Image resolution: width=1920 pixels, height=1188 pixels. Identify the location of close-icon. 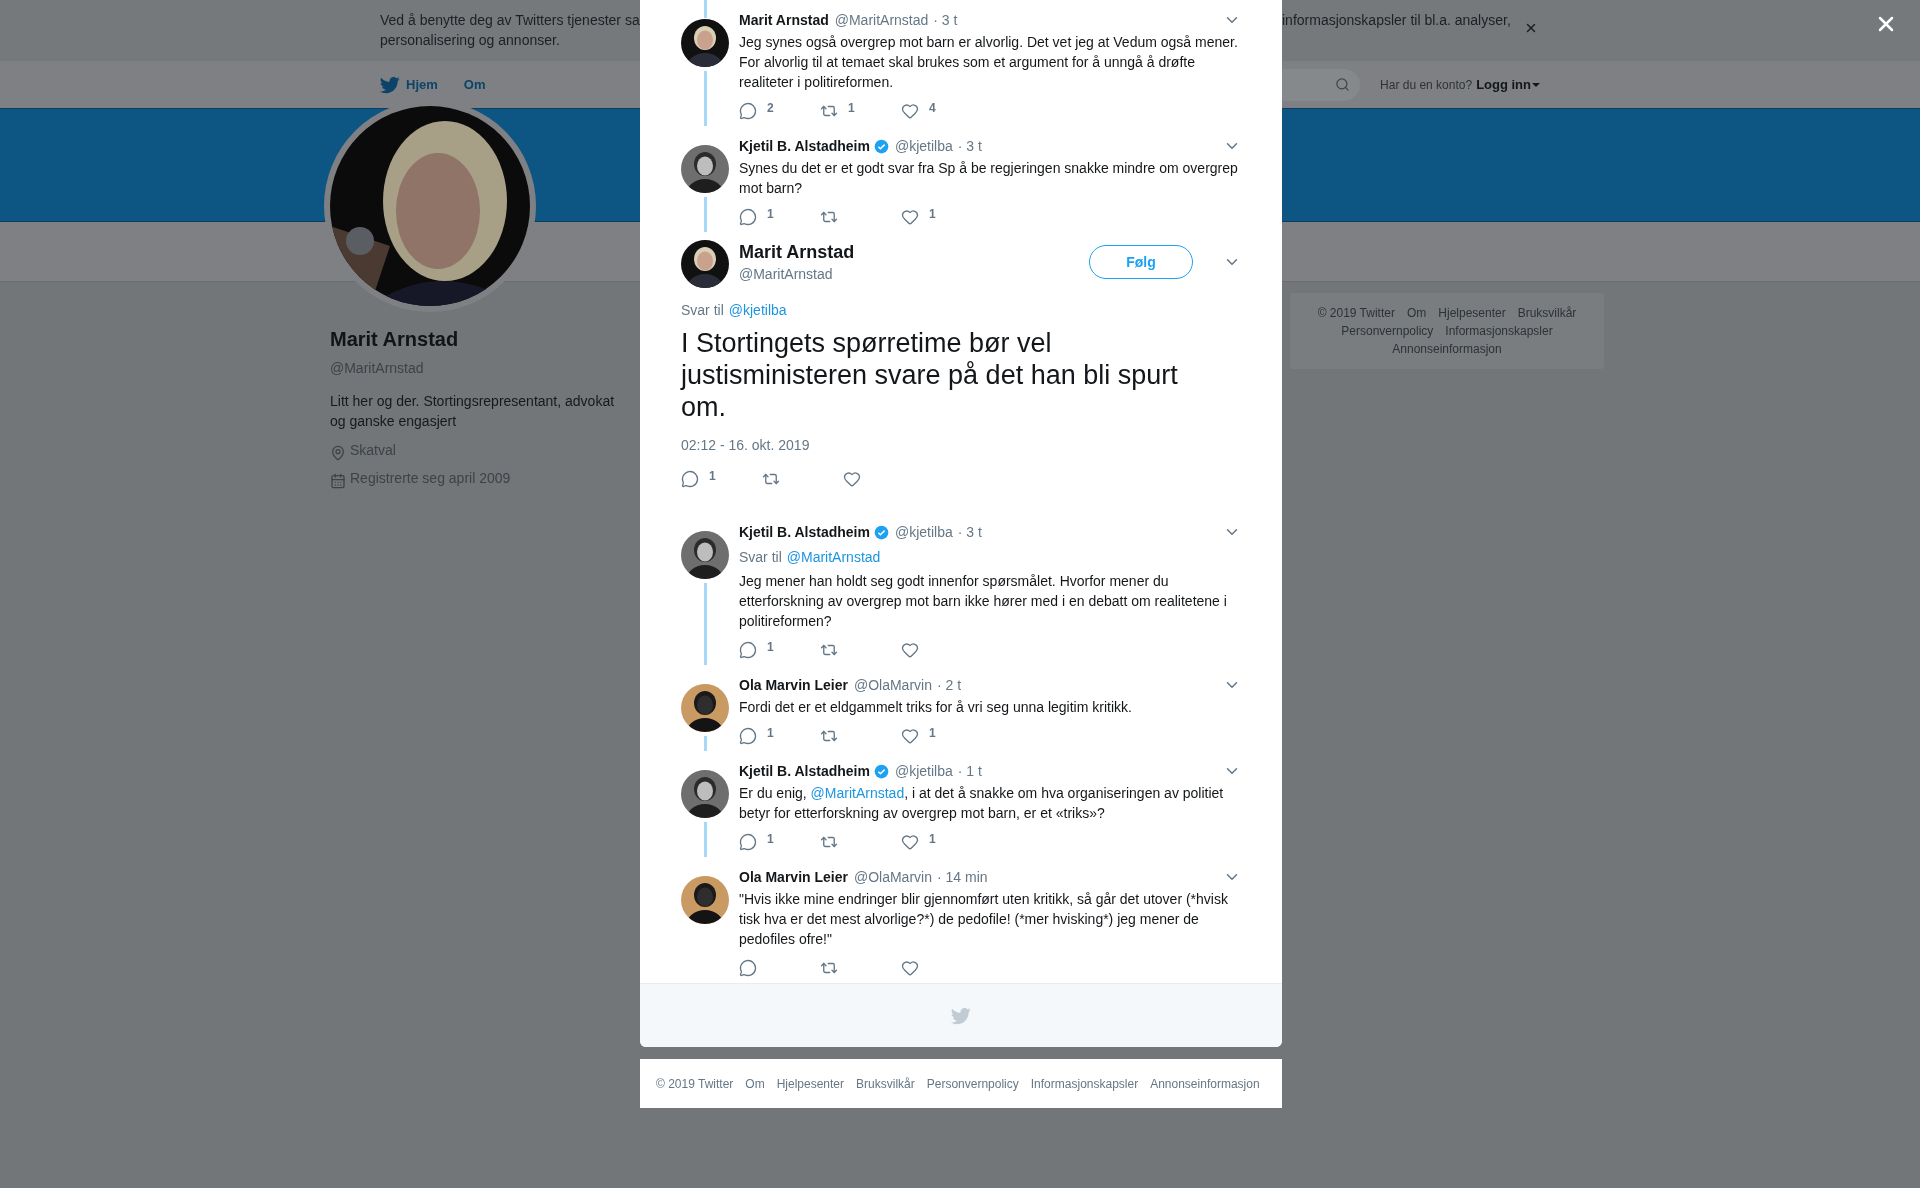
(1531, 28).